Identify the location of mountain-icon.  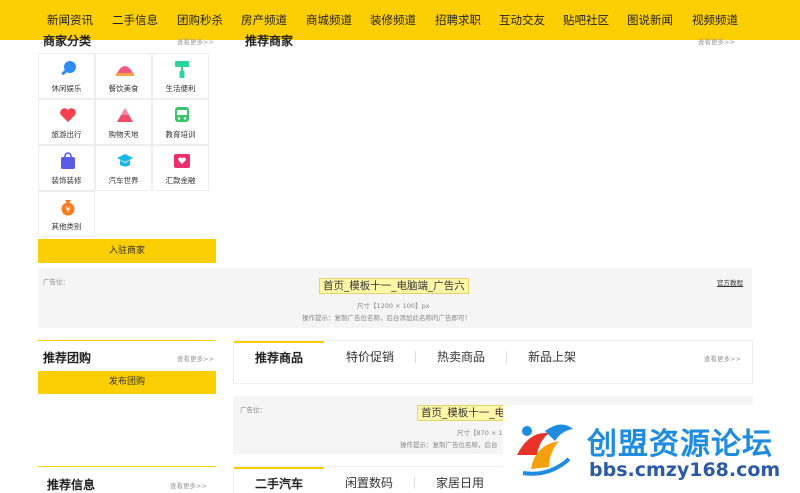
(125, 115).